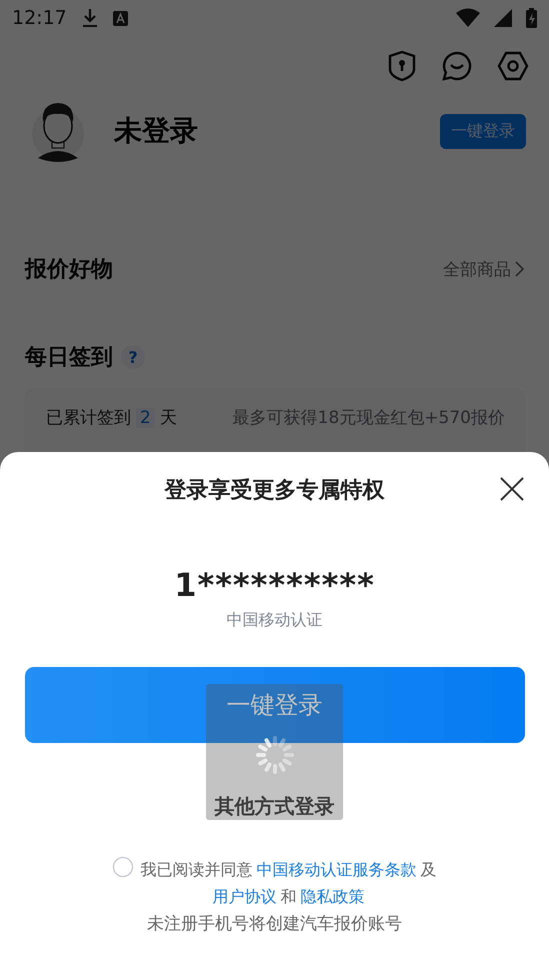 The width and height of the screenshot is (549, 977). I want to click on carrier-label: 中国移动认证, so click(274, 620).